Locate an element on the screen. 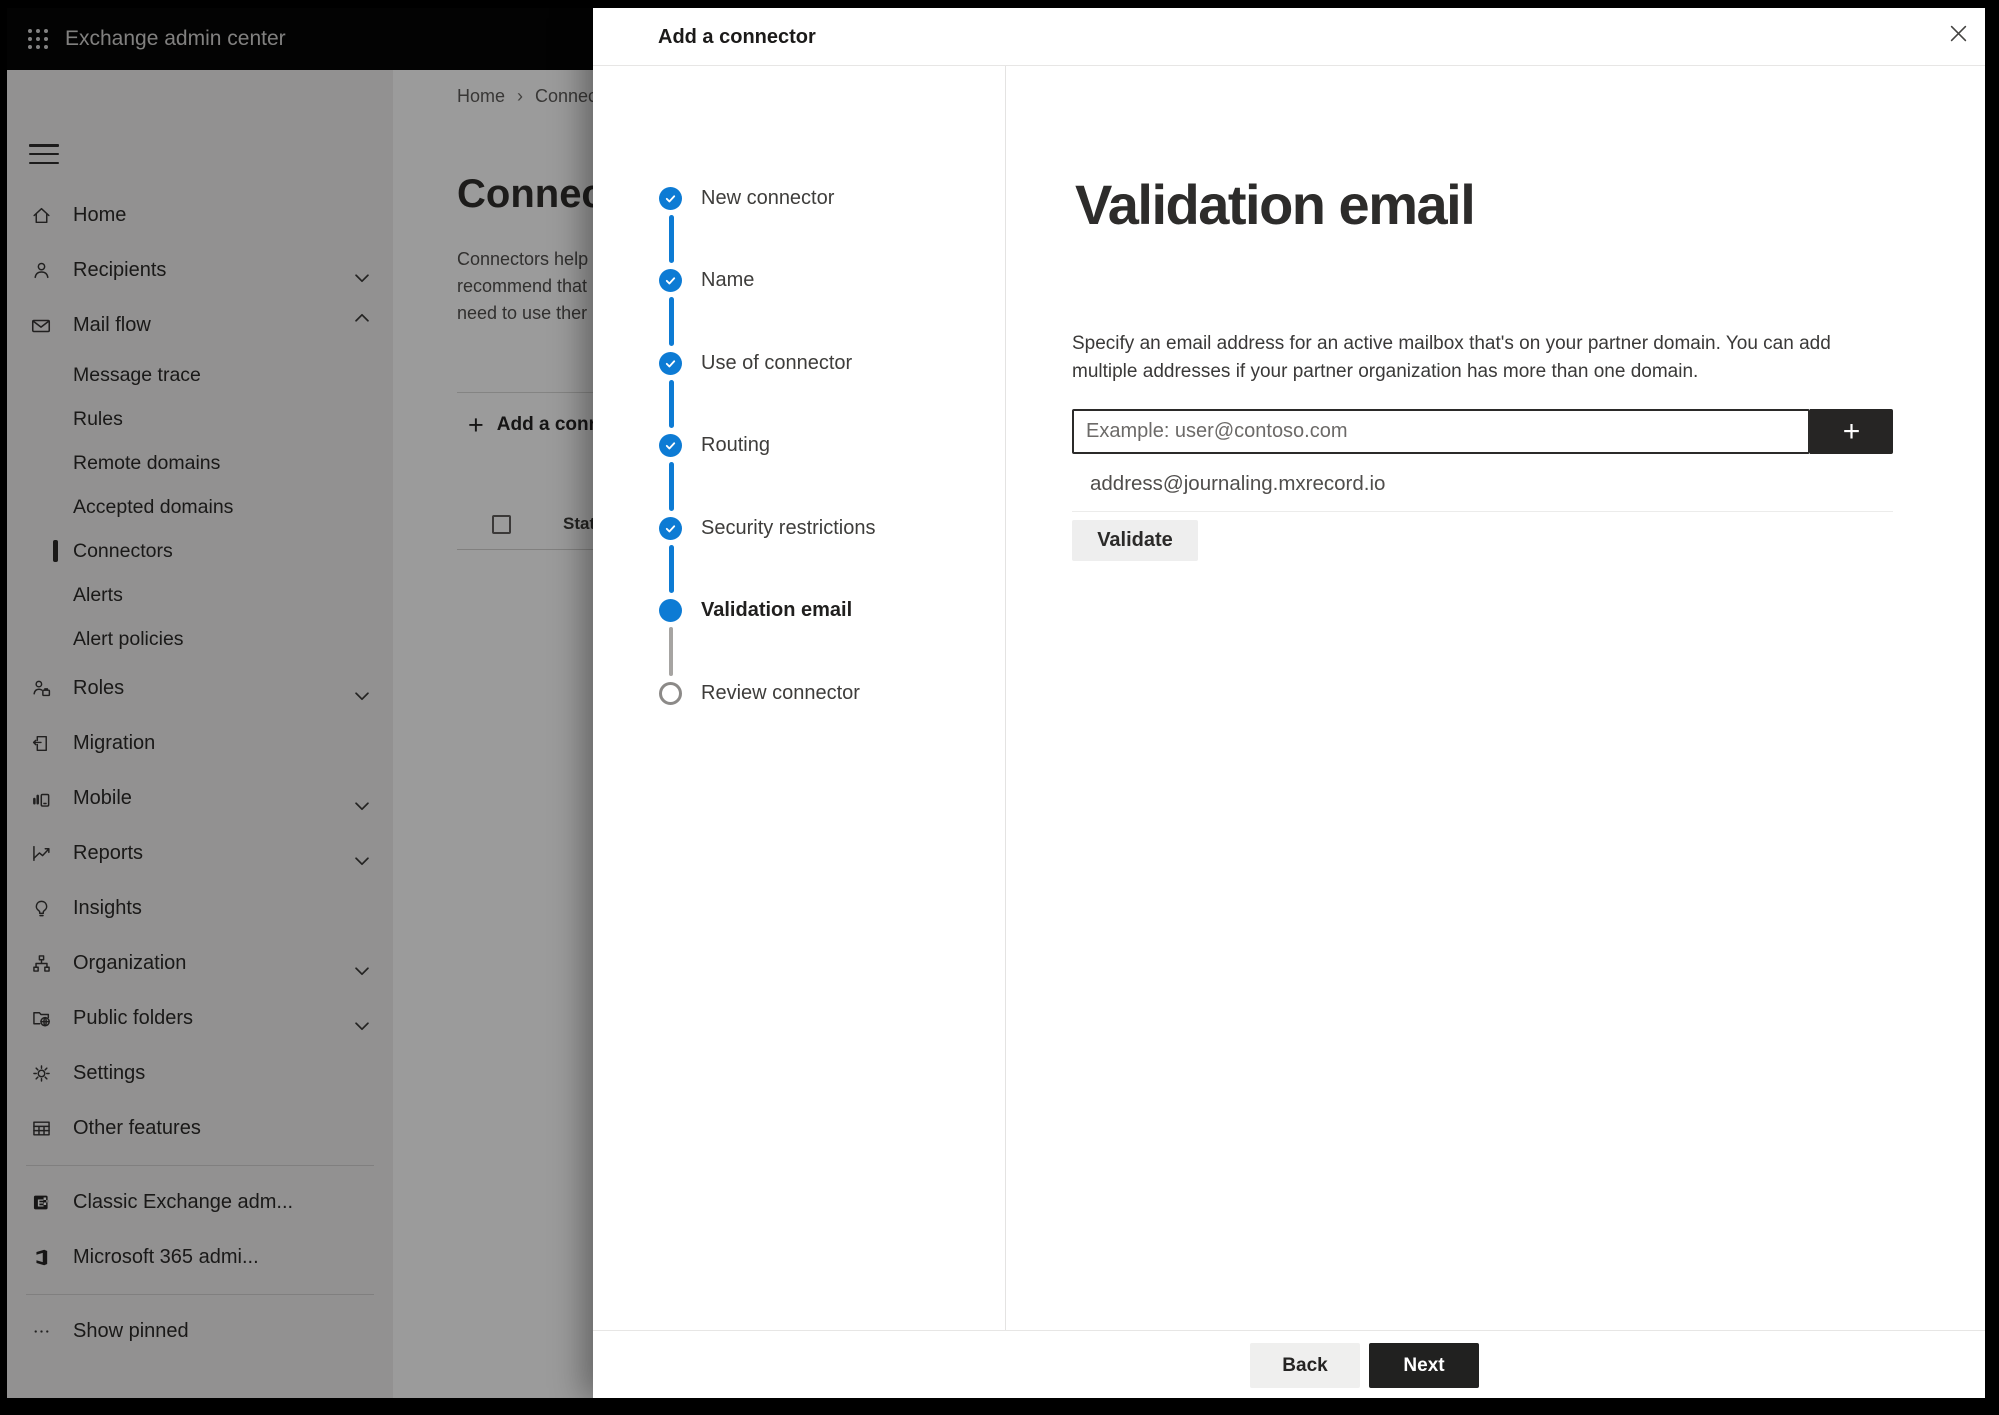  close-icon is located at coordinates (1958, 33).